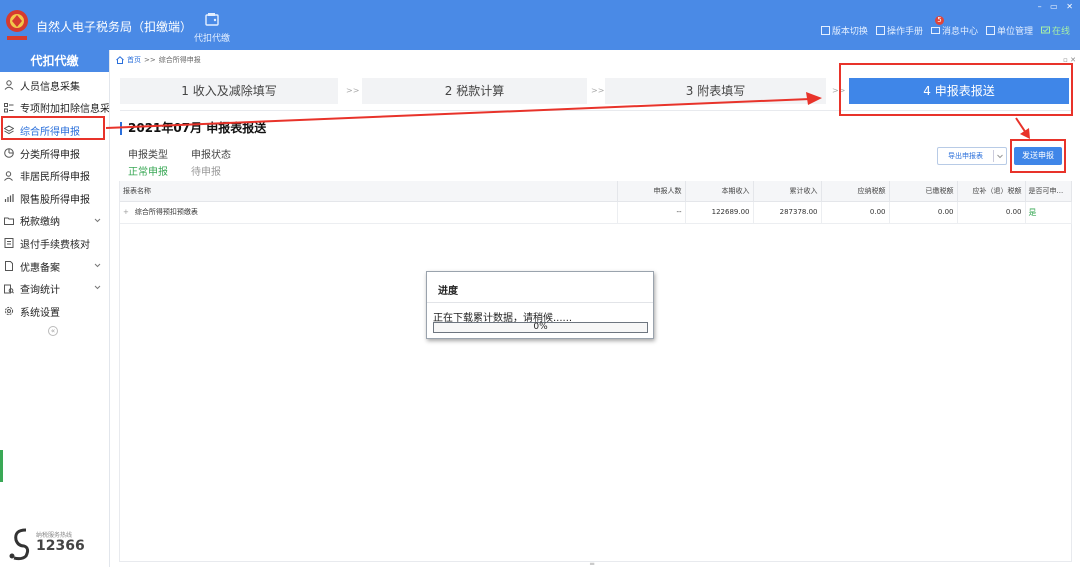 This screenshot has height=567, width=1080. I want to click on sidebar-item-query-stats: 查询统计, so click(54, 288).